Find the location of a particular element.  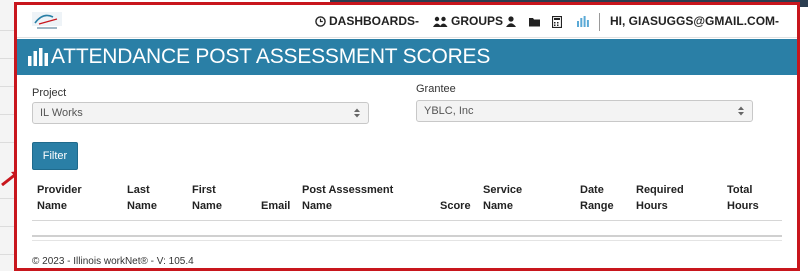

column-header-service-name: Service Name is located at coordinates (528, 198).